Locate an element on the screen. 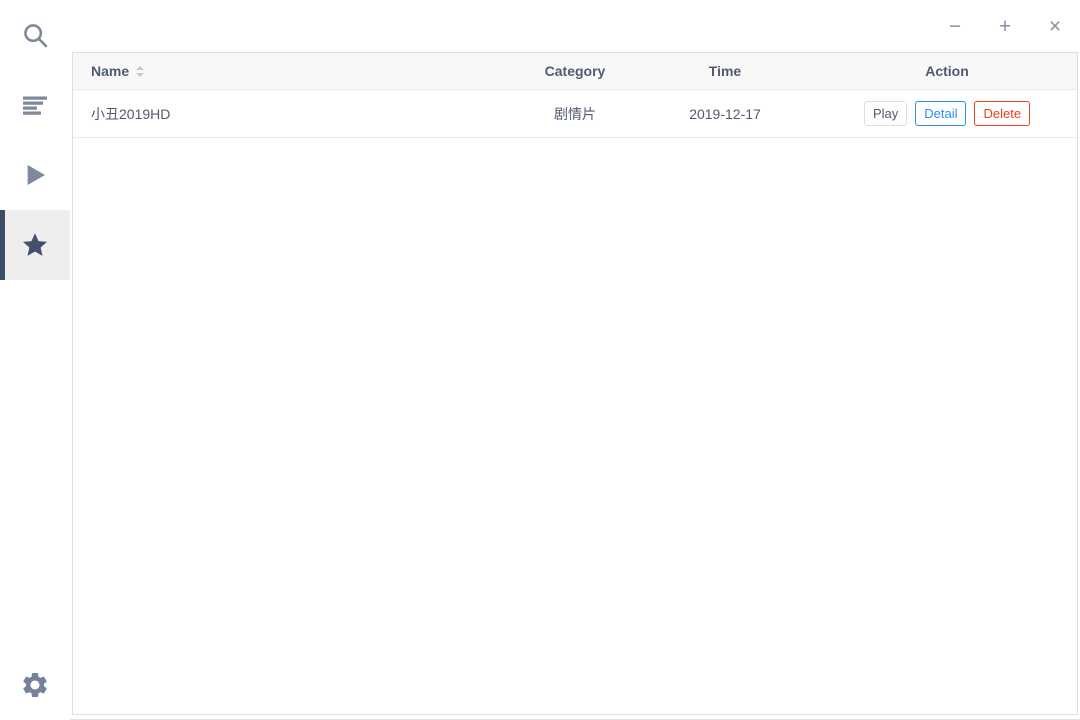 Image resolution: width=1080 pixels, height=720 pixels. column-header-action: Action is located at coordinates (947, 71).